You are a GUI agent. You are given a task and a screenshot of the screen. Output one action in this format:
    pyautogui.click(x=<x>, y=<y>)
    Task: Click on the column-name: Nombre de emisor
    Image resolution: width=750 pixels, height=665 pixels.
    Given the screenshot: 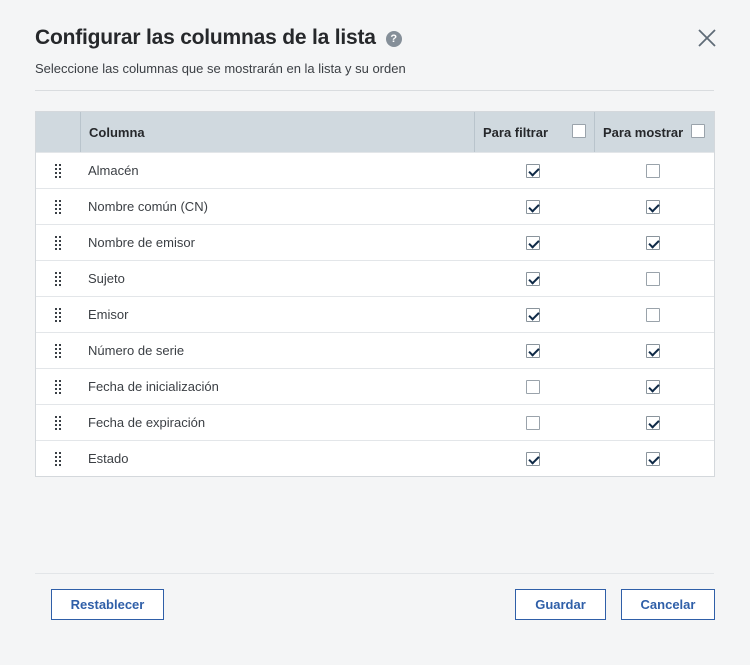 What is the action you would take?
    pyautogui.click(x=141, y=242)
    